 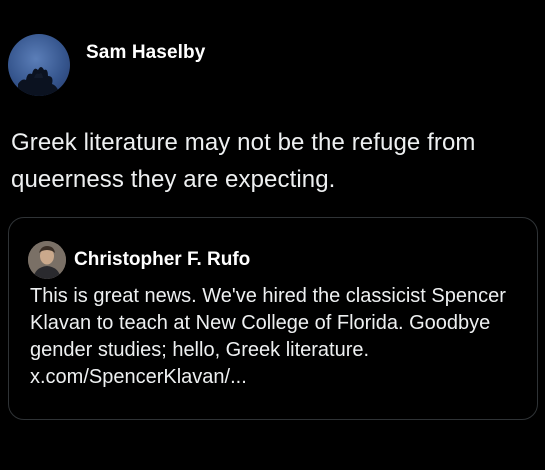 I want to click on name-truncation-fade, so click(x=286, y=260).